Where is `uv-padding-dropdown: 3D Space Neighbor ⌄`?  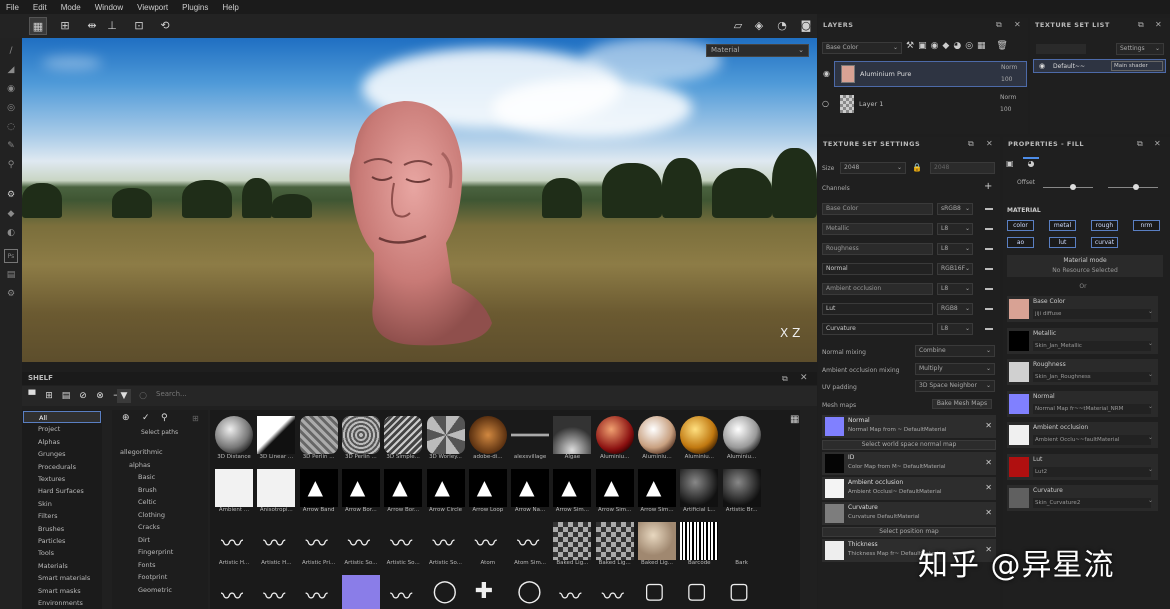 uv-padding-dropdown: 3D Space Neighbor ⌄ is located at coordinates (955, 386).